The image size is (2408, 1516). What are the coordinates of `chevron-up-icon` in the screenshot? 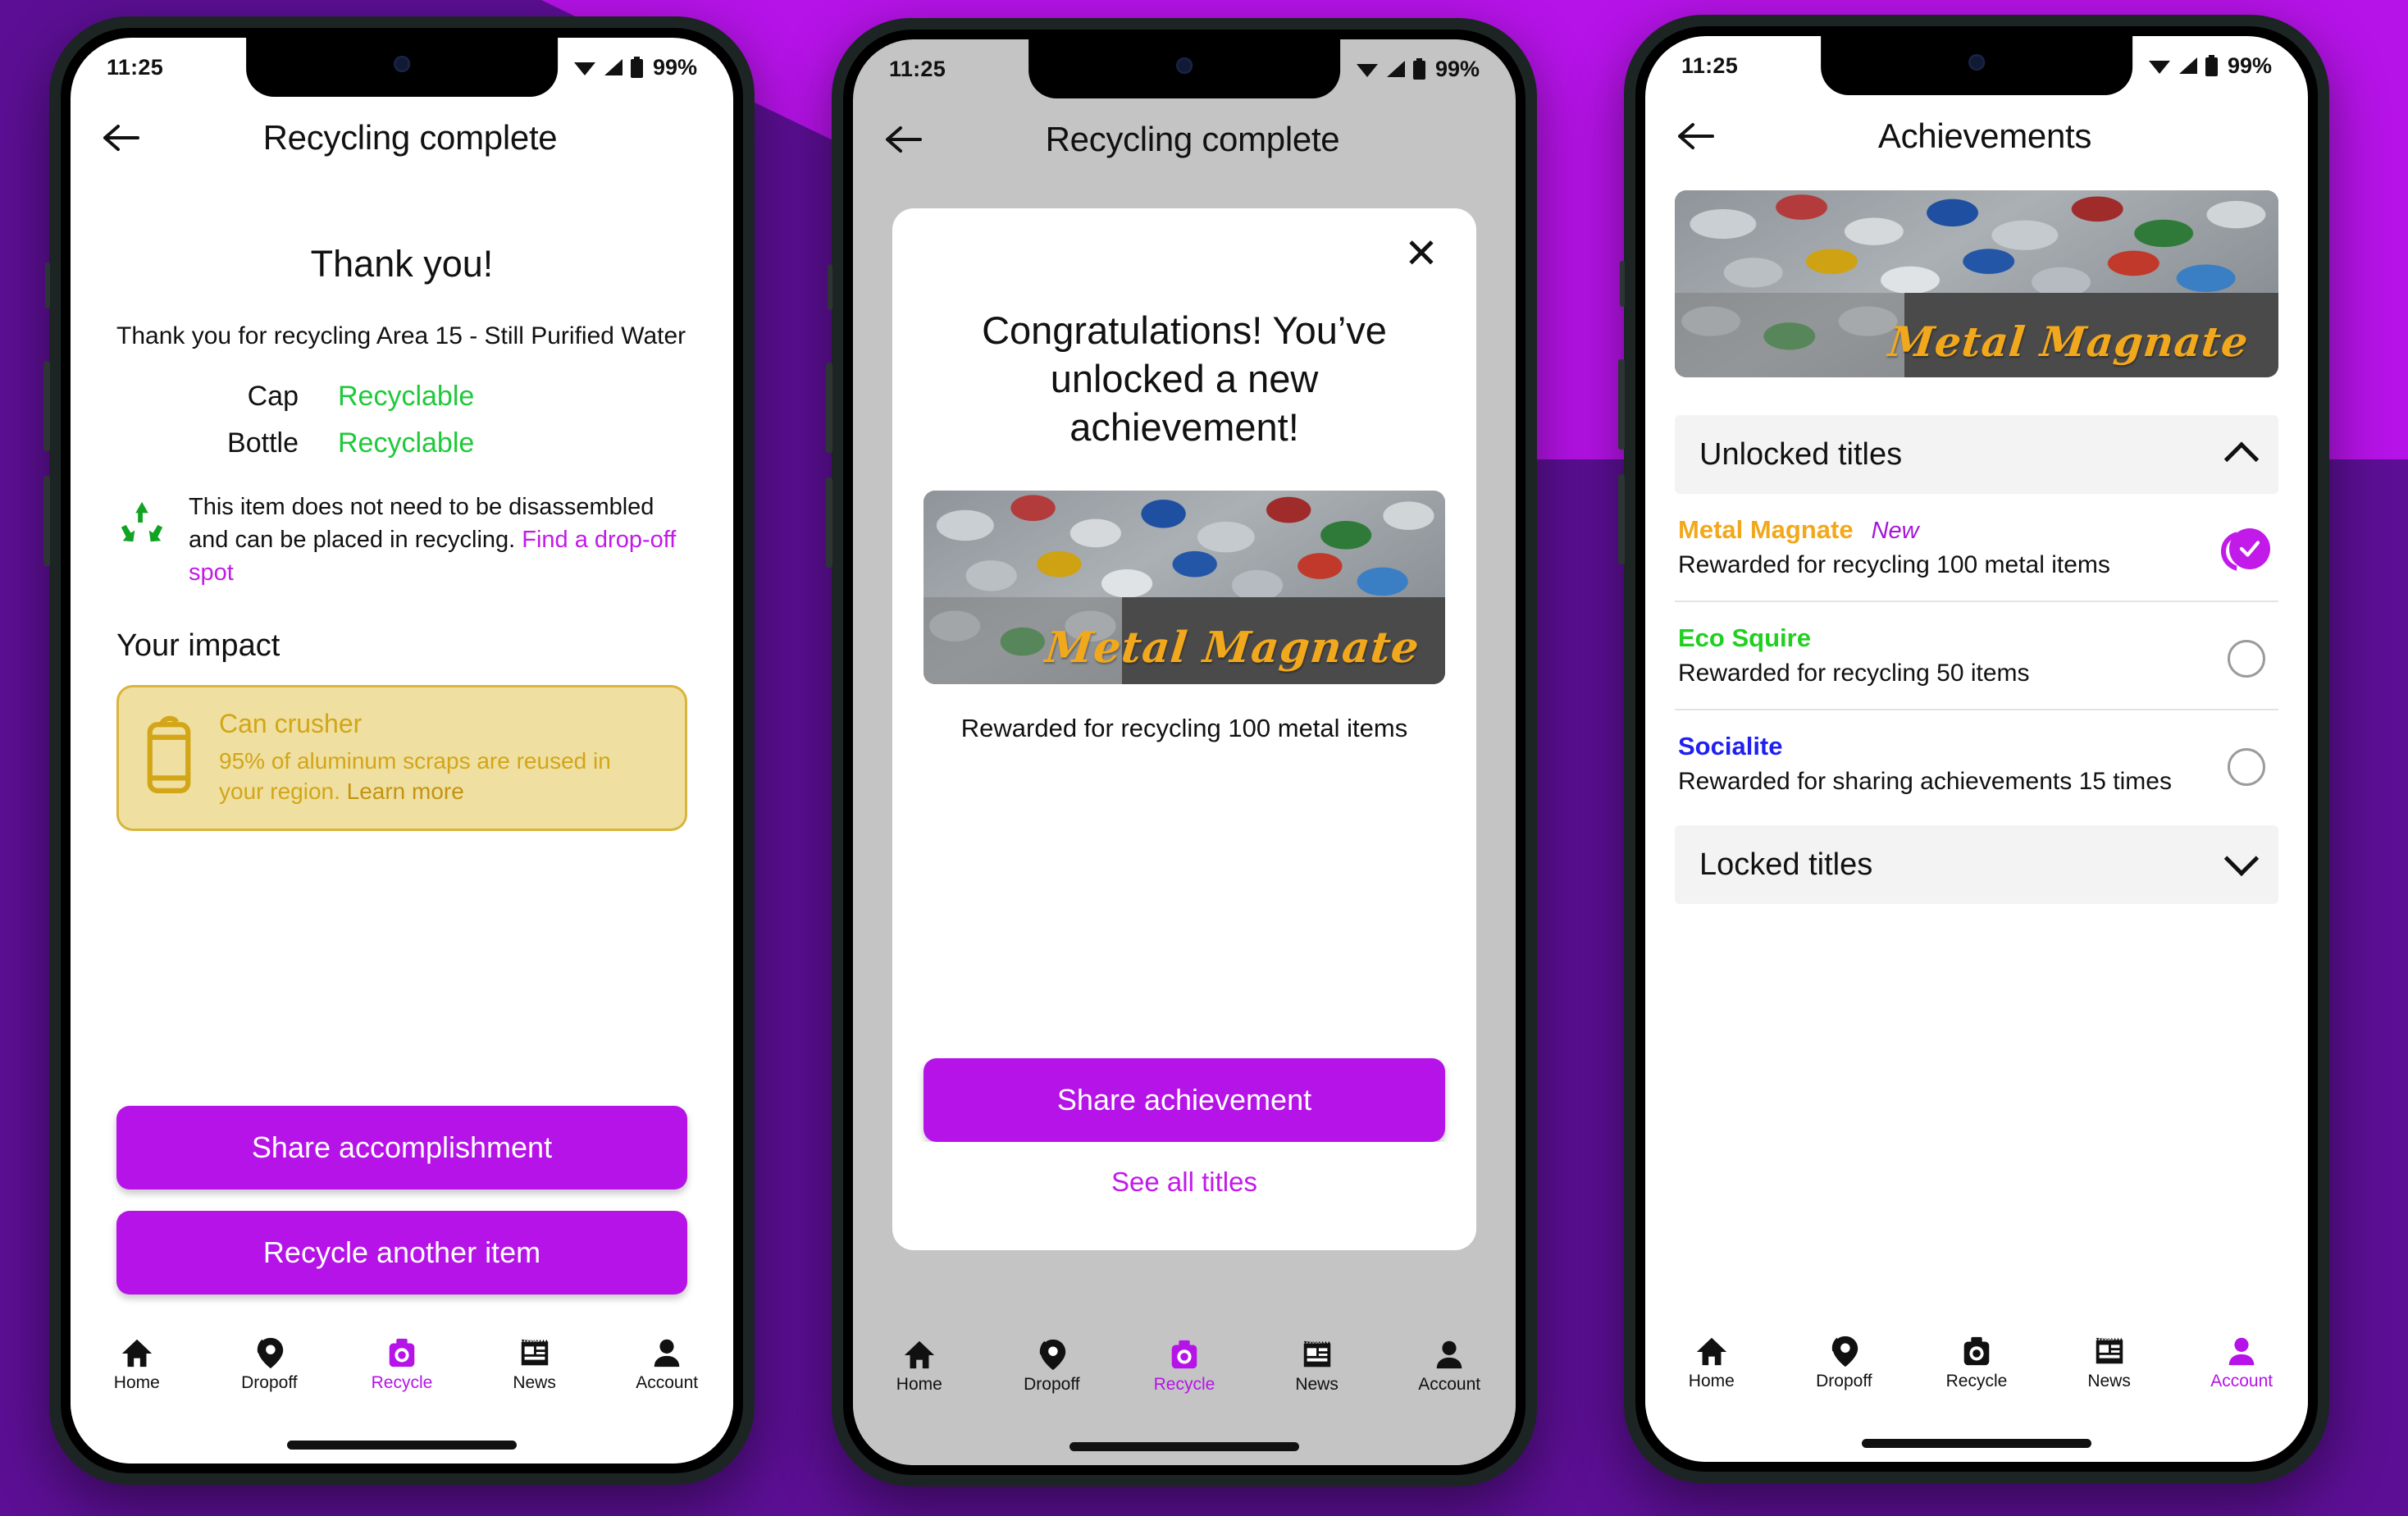 It's located at (2242, 459).